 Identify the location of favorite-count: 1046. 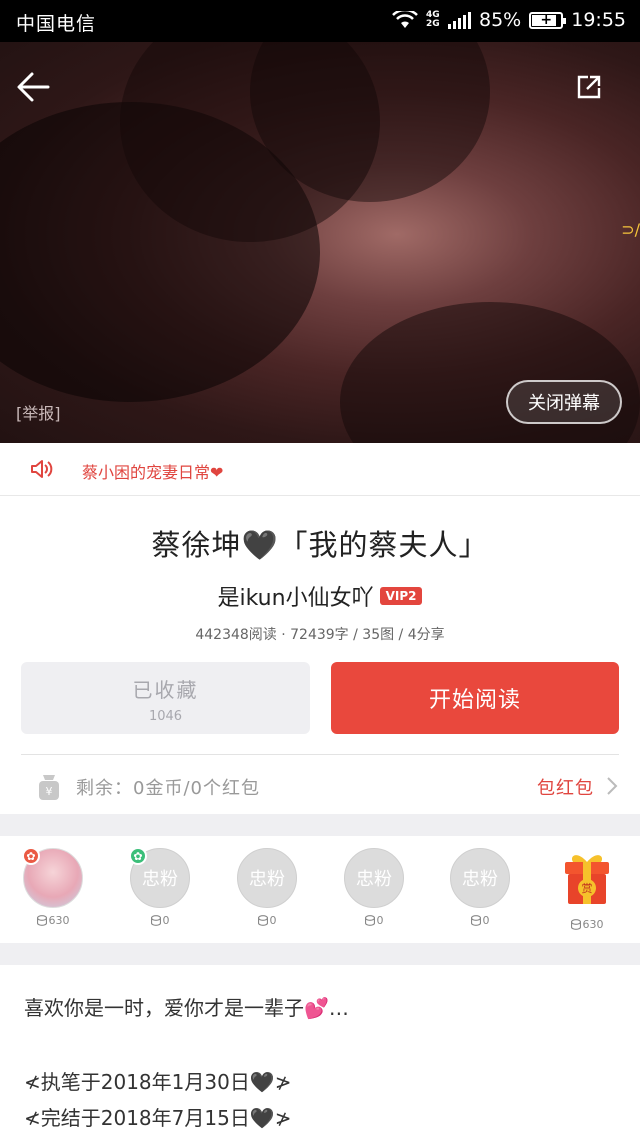
(165, 716).